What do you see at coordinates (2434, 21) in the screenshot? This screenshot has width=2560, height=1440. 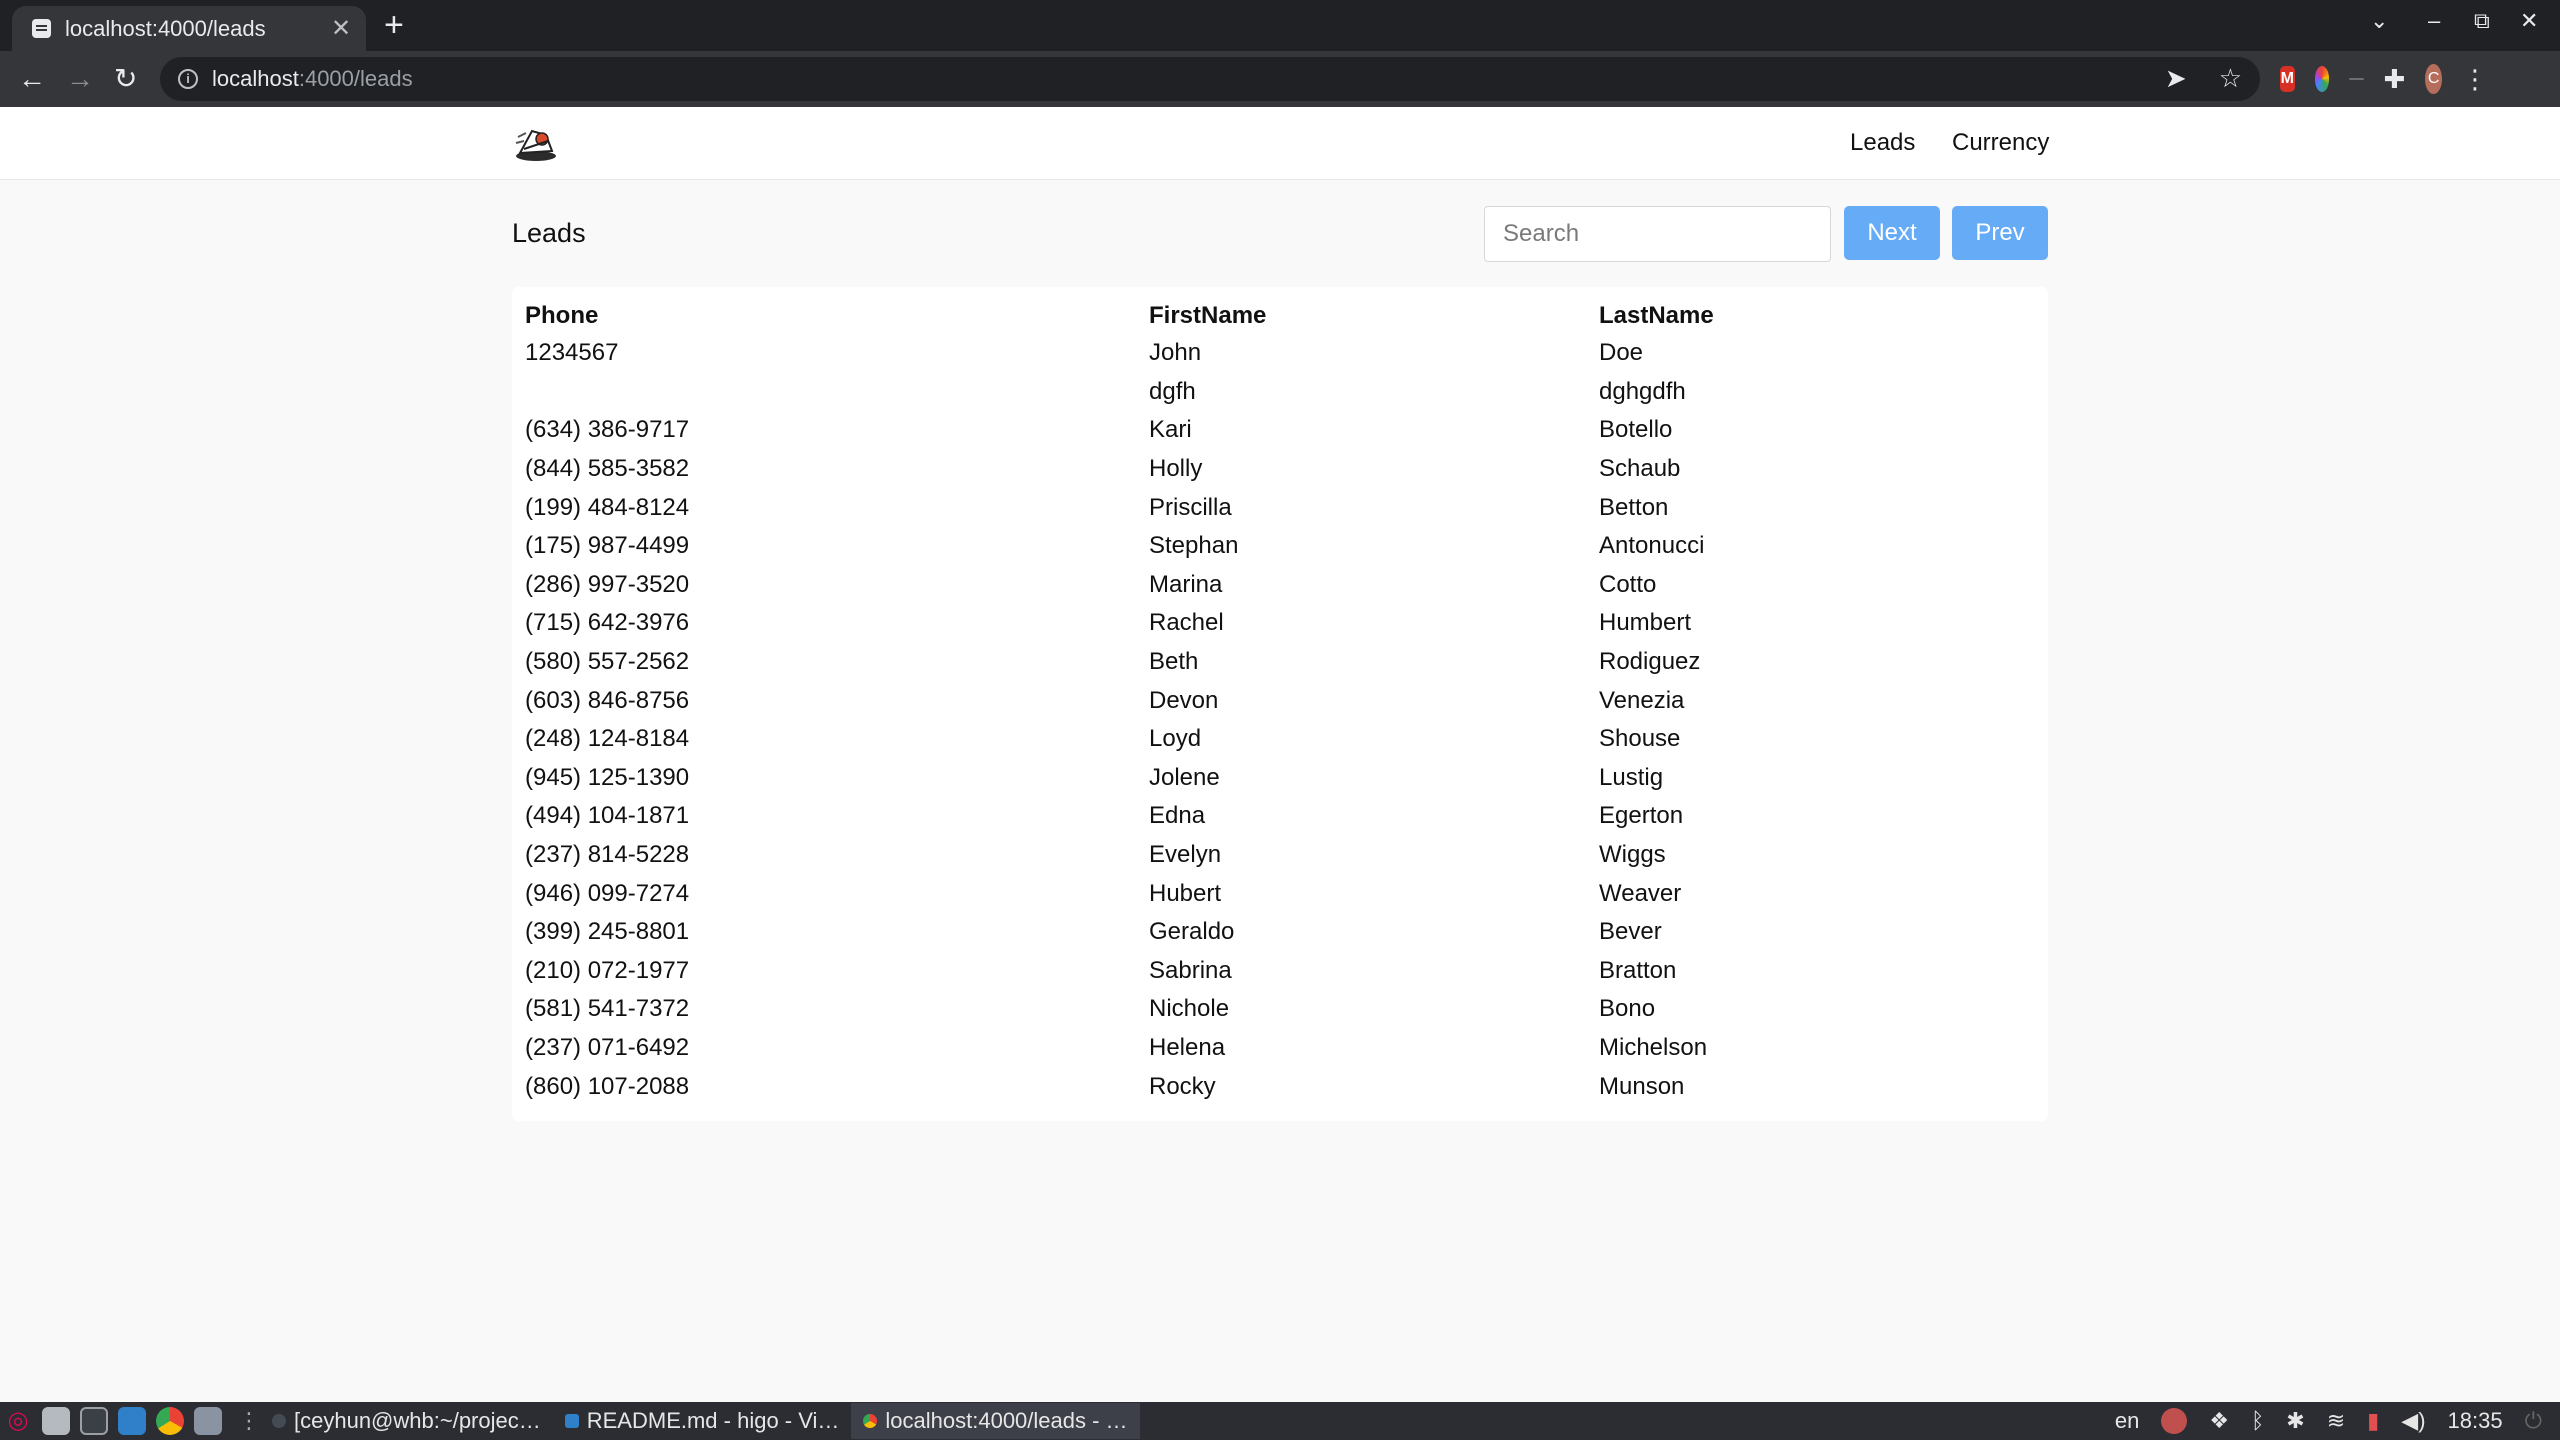 I see `minimize-window-button: –` at bounding box center [2434, 21].